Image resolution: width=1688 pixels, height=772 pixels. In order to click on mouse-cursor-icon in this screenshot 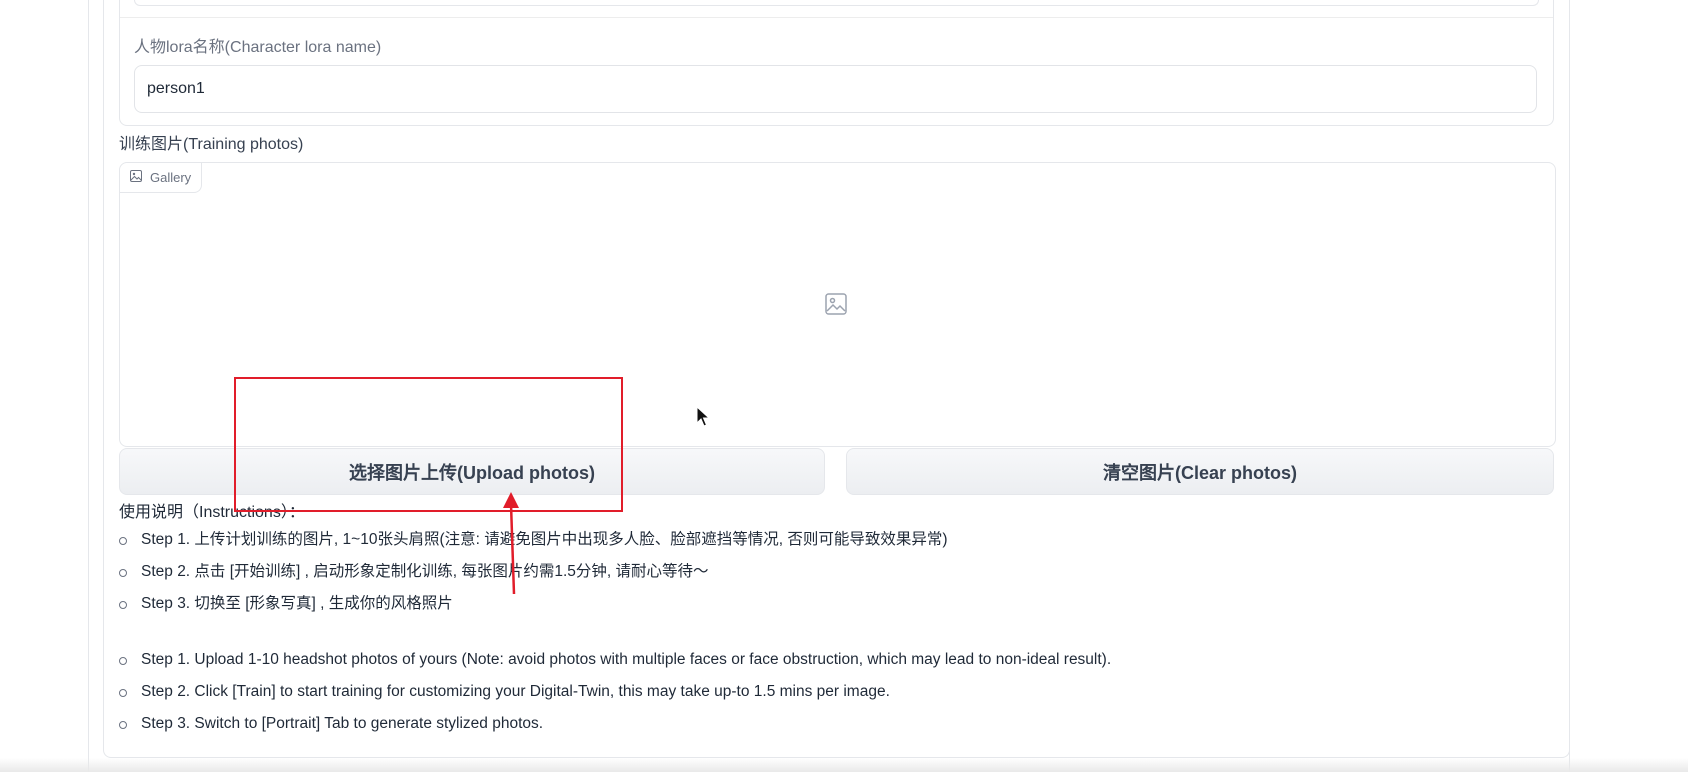, I will do `click(703, 416)`.